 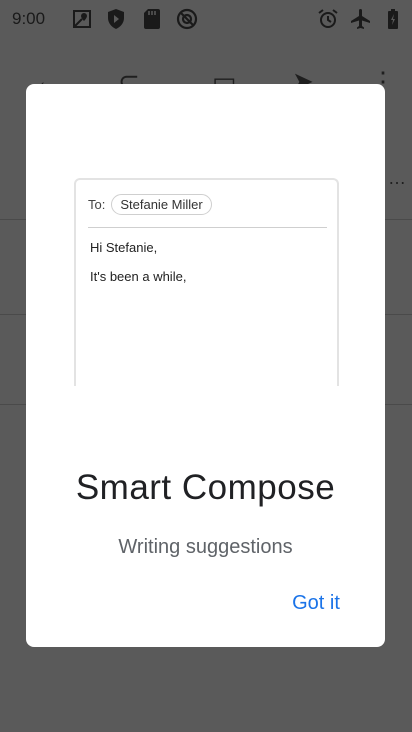 What do you see at coordinates (29, 18) in the screenshot?
I see `status-time: 9:00` at bounding box center [29, 18].